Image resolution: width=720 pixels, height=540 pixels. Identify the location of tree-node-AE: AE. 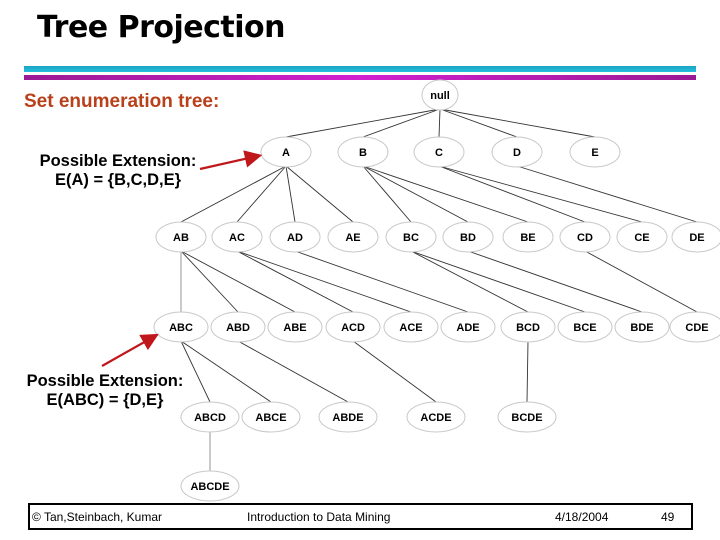
(353, 237).